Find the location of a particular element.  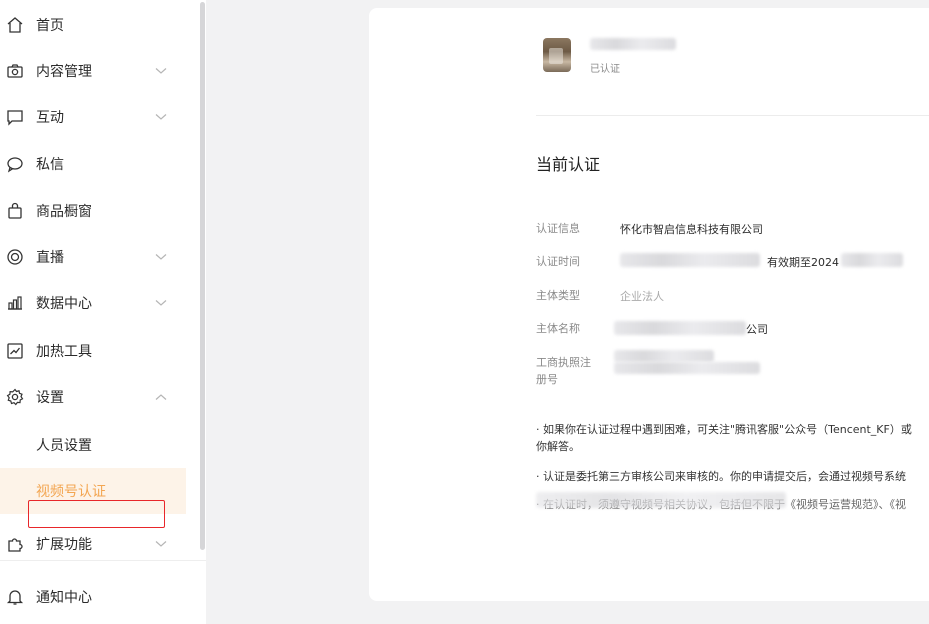

sidebar-item-label: 通知中心 is located at coordinates (64, 598).